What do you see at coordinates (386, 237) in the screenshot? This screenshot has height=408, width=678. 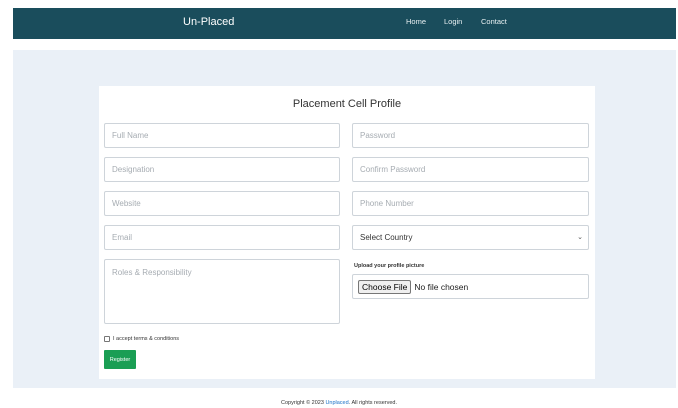 I see `country-select-value: Select Country` at bounding box center [386, 237].